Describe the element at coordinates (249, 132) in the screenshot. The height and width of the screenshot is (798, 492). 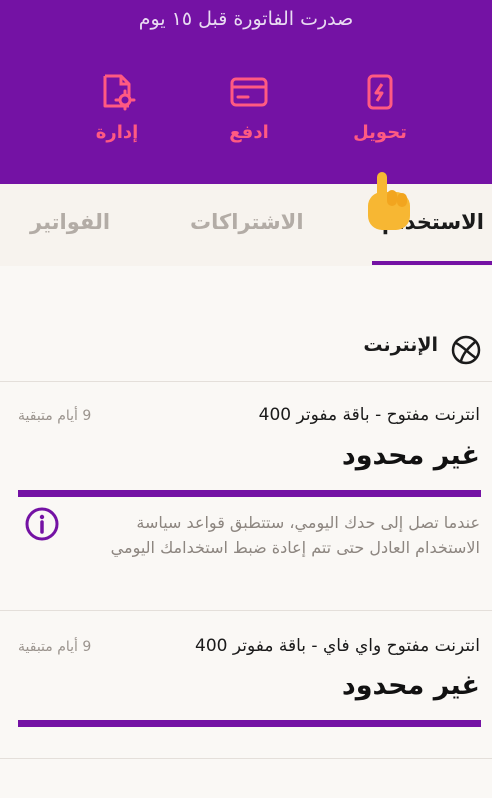
I see `pay-label: ادفع` at that location.